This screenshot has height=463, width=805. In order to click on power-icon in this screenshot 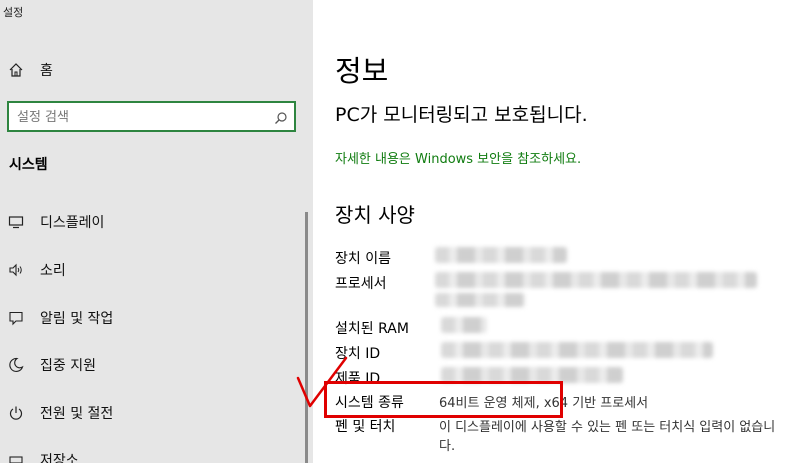, I will do `click(16, 413)`.